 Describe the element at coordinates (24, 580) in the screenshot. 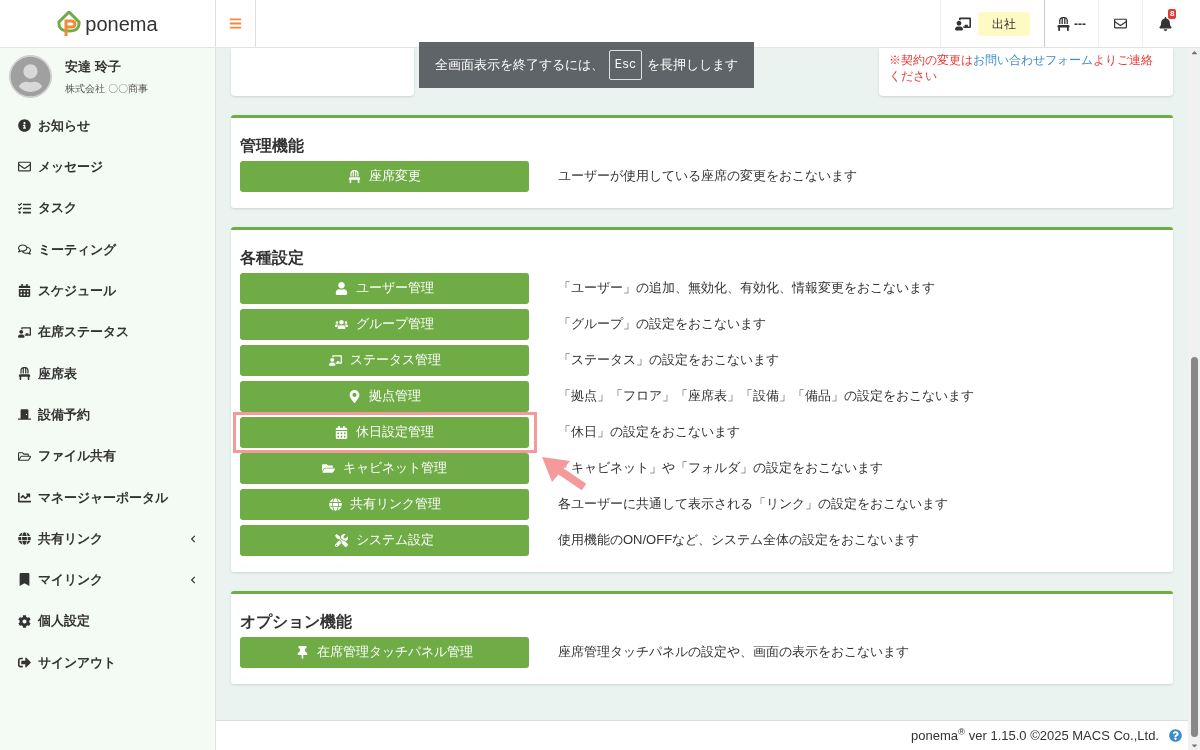

I see `bookmark-icon` at that location.